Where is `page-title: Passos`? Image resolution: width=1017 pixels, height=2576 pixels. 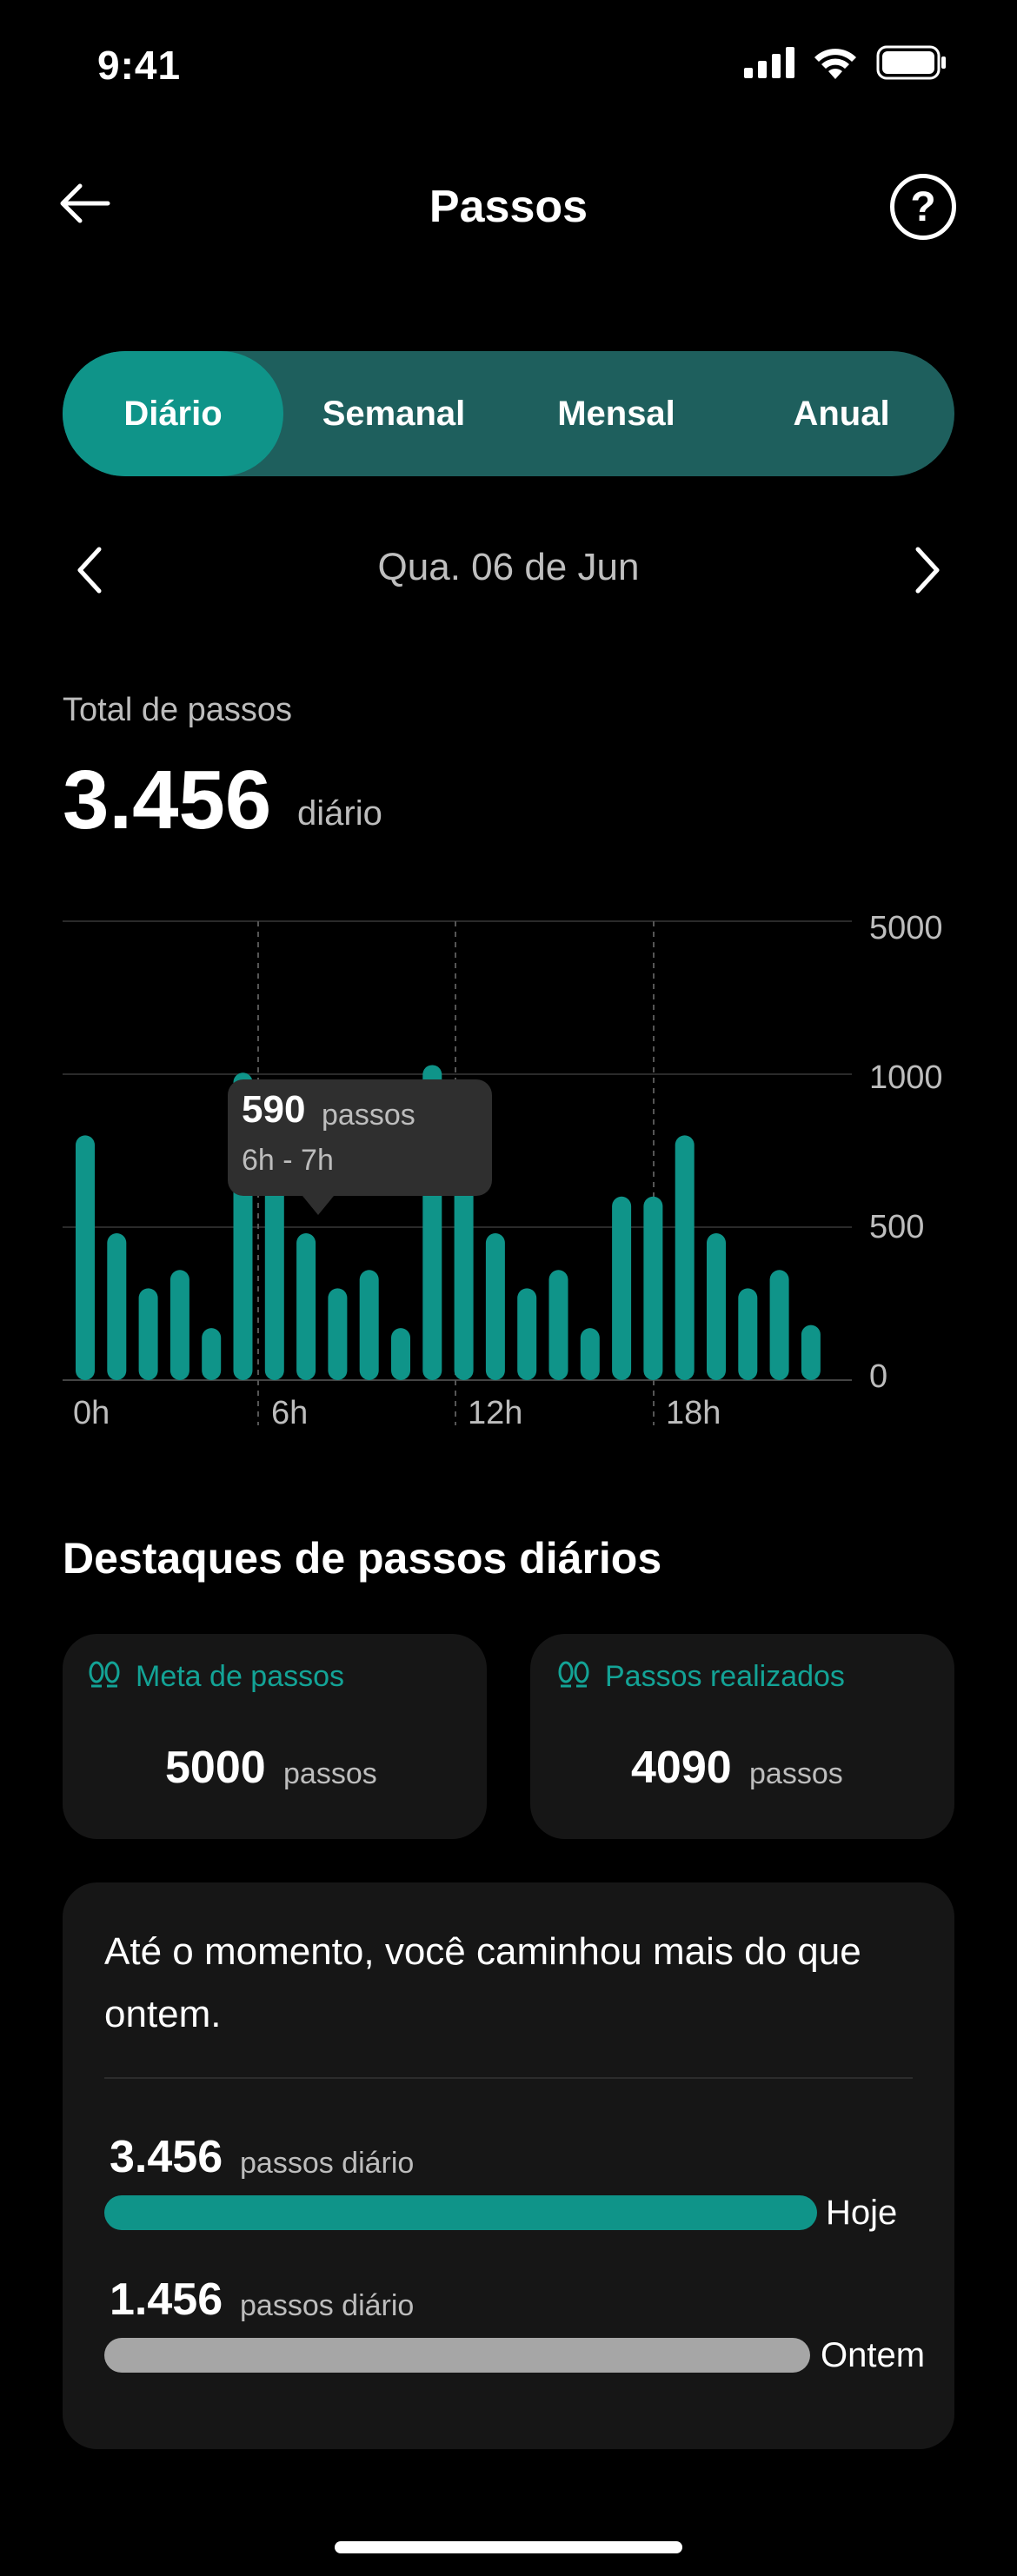
page-title: Passos is located at coordinates (508, 207).